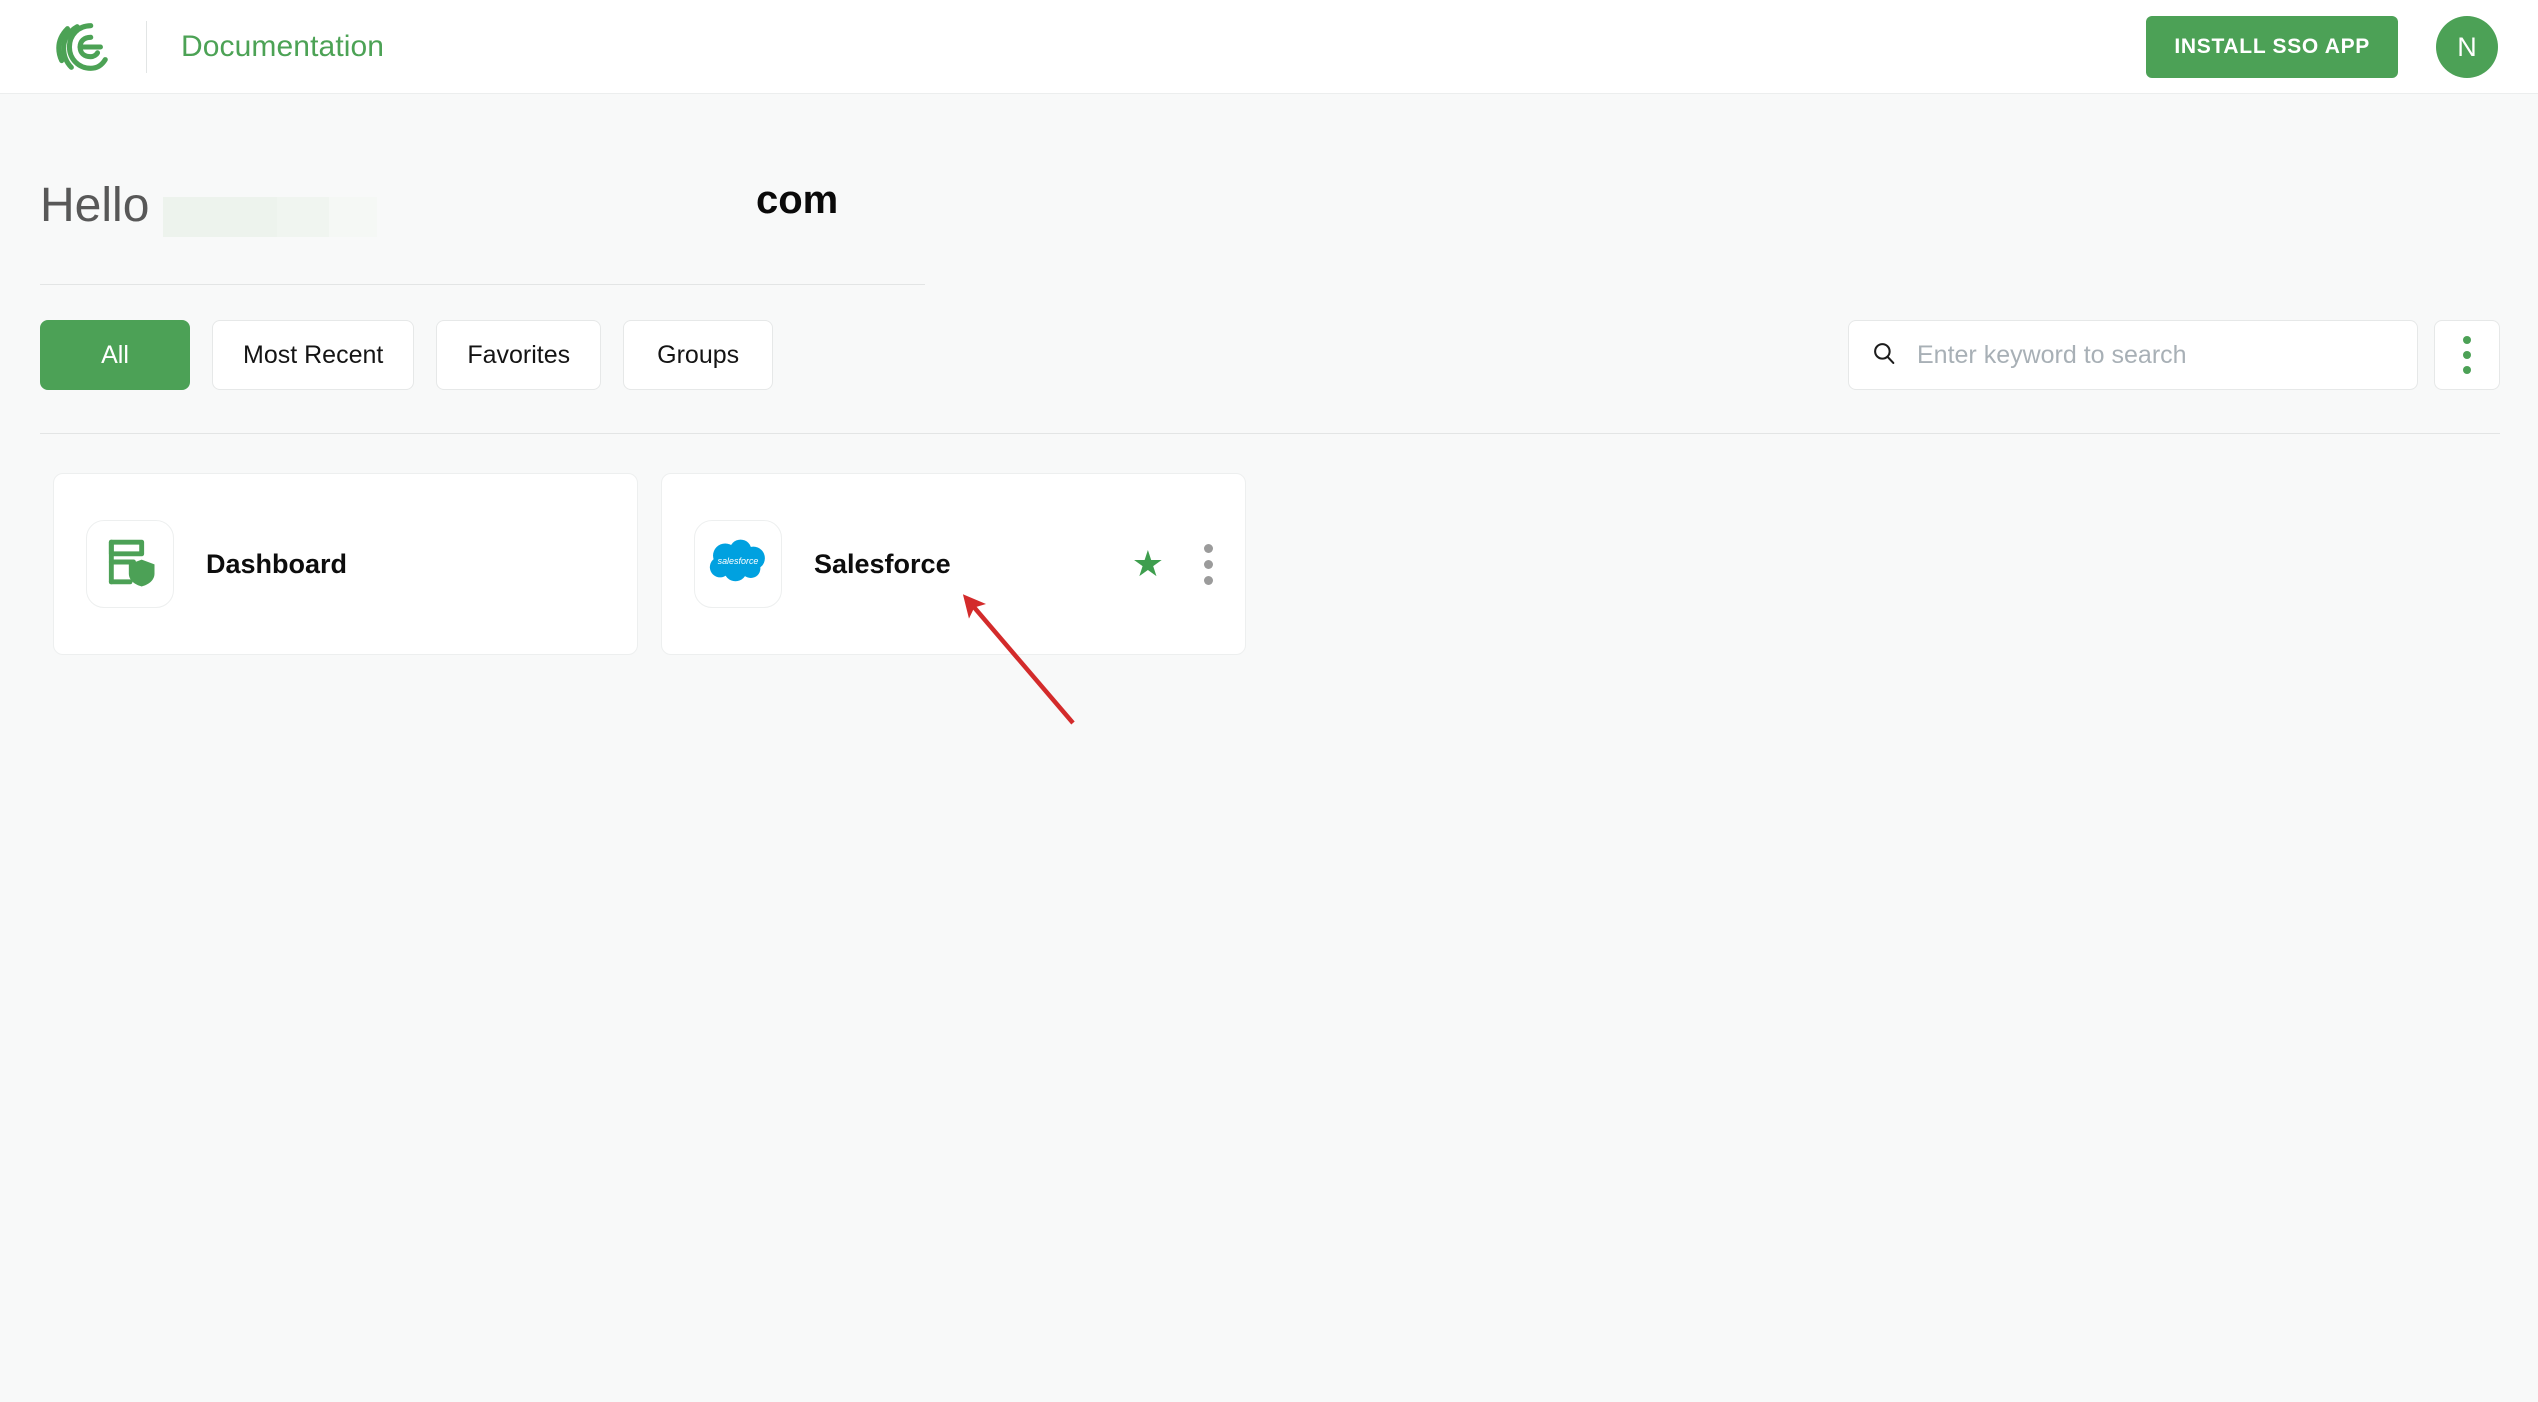  I want to click on app-header: Documentation INSTALL SSO APP N, so click(1269, 47).